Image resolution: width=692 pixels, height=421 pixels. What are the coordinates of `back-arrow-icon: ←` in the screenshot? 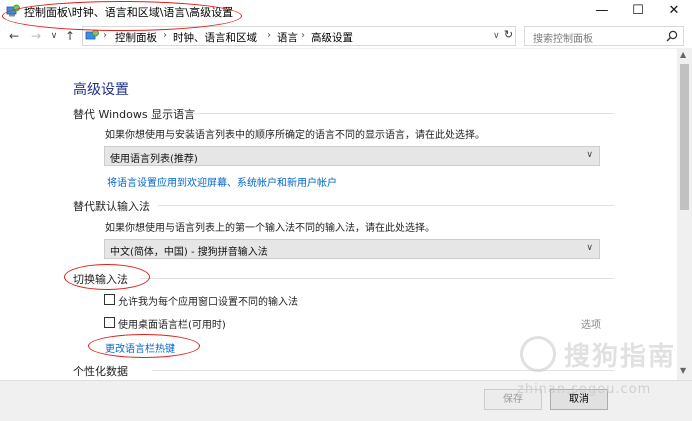 It's located at (14, 36).